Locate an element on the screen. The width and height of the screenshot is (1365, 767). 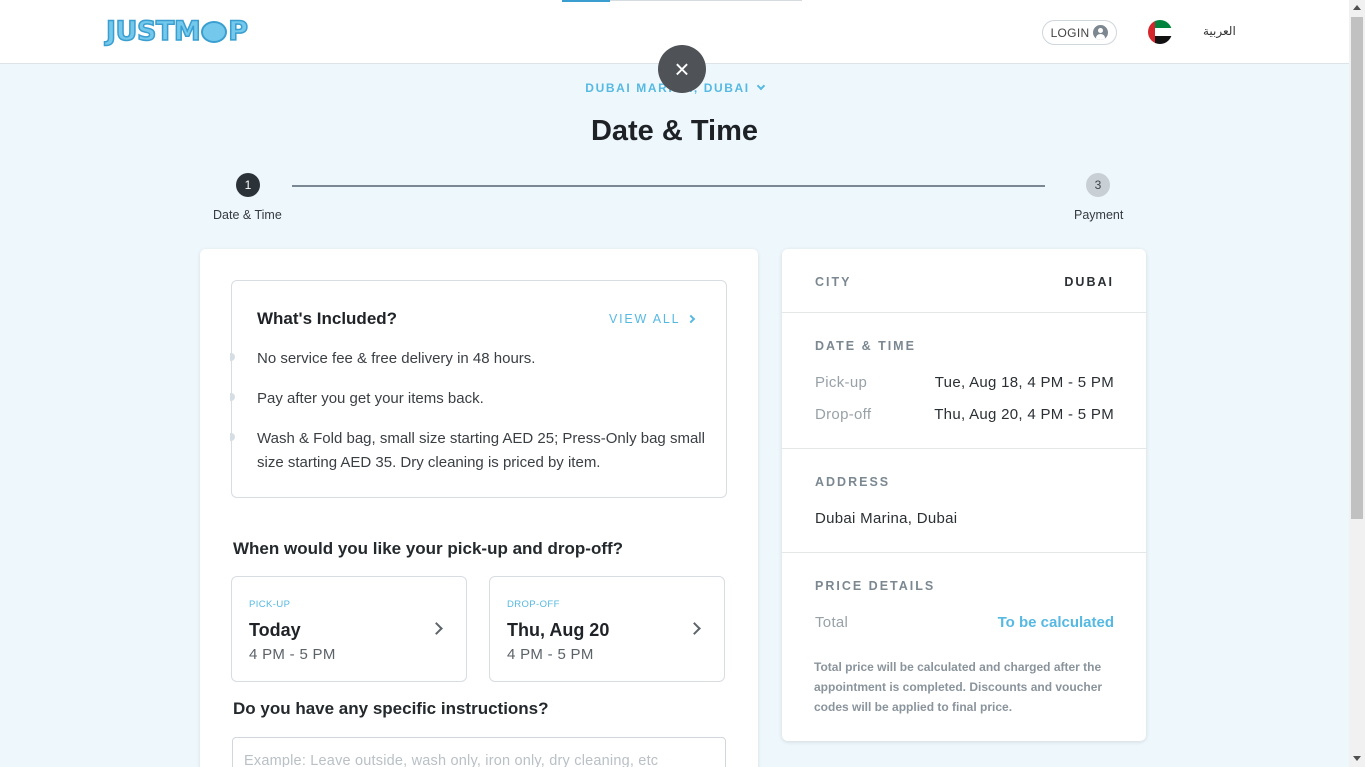
pickup-key: Pick-up is located at coordinates (841, 382).